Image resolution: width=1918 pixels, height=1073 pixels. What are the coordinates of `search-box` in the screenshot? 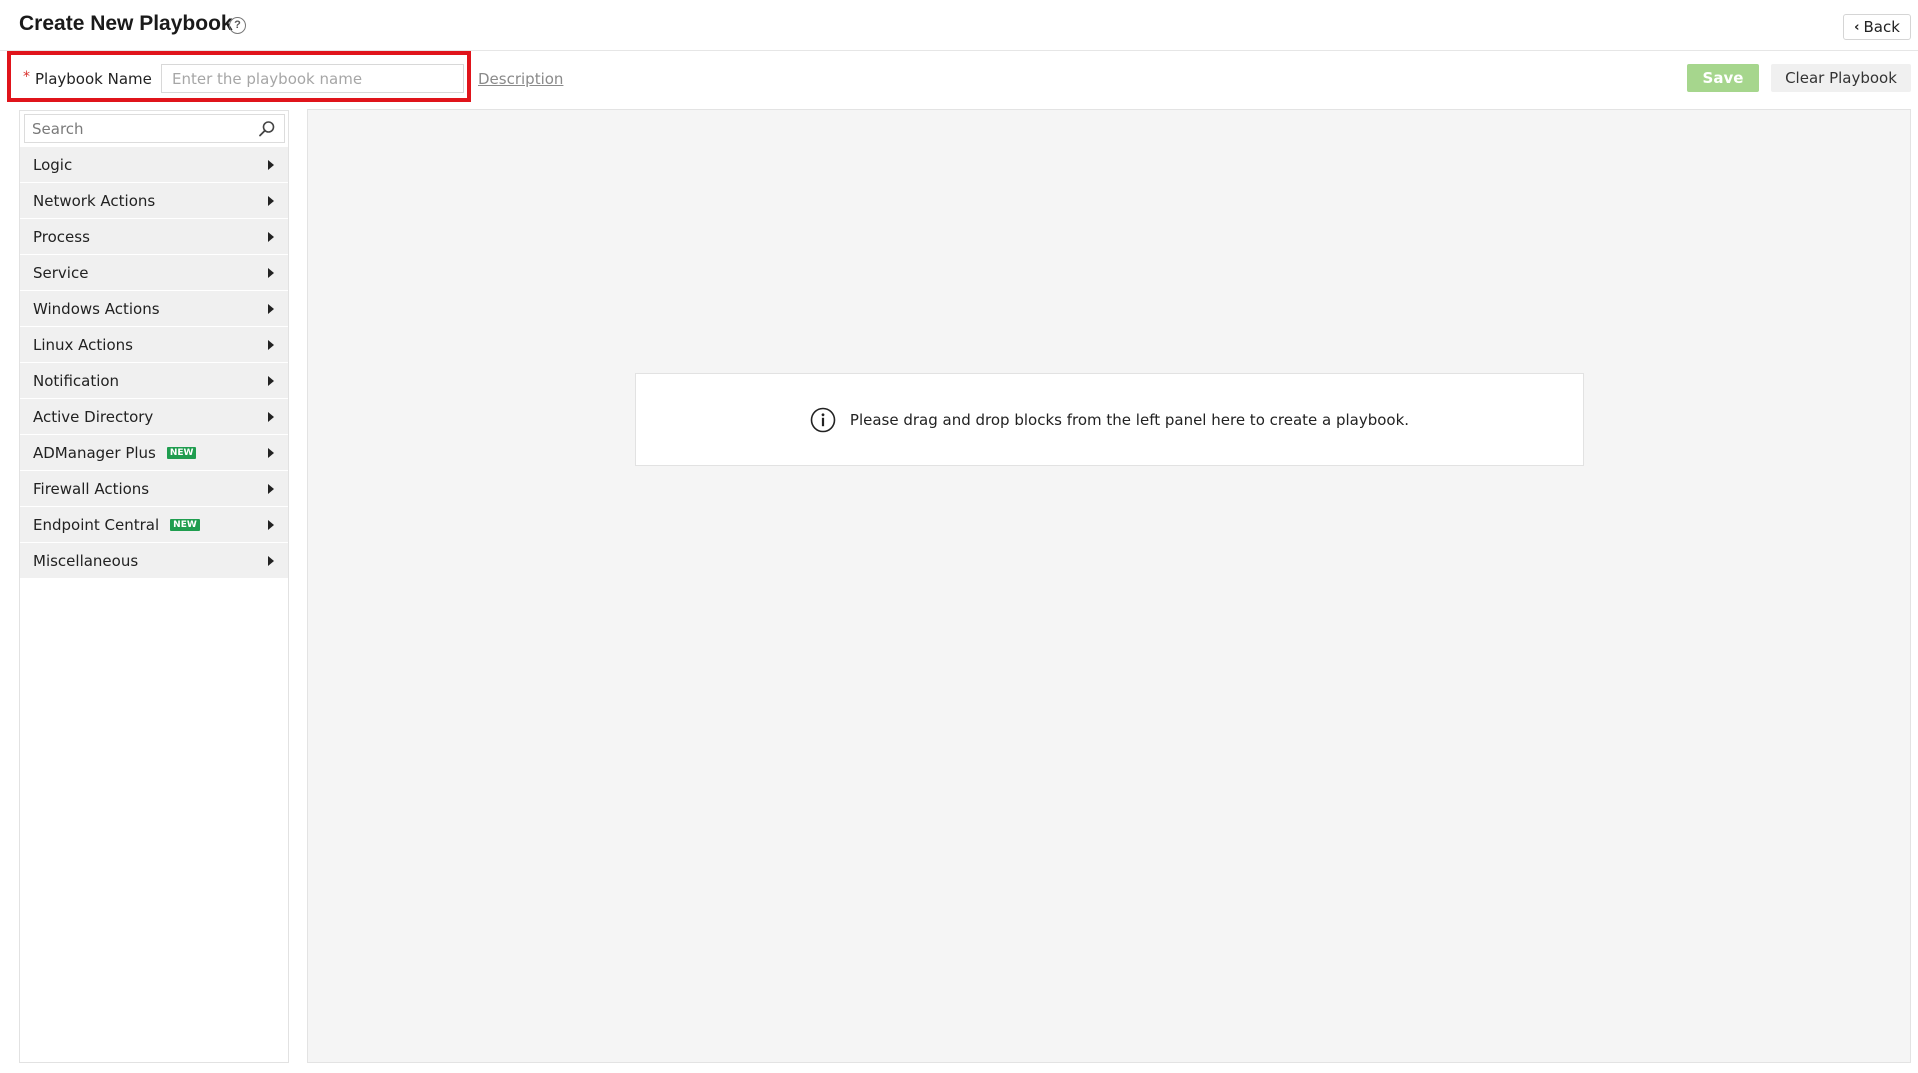 It's located at (154, 128).